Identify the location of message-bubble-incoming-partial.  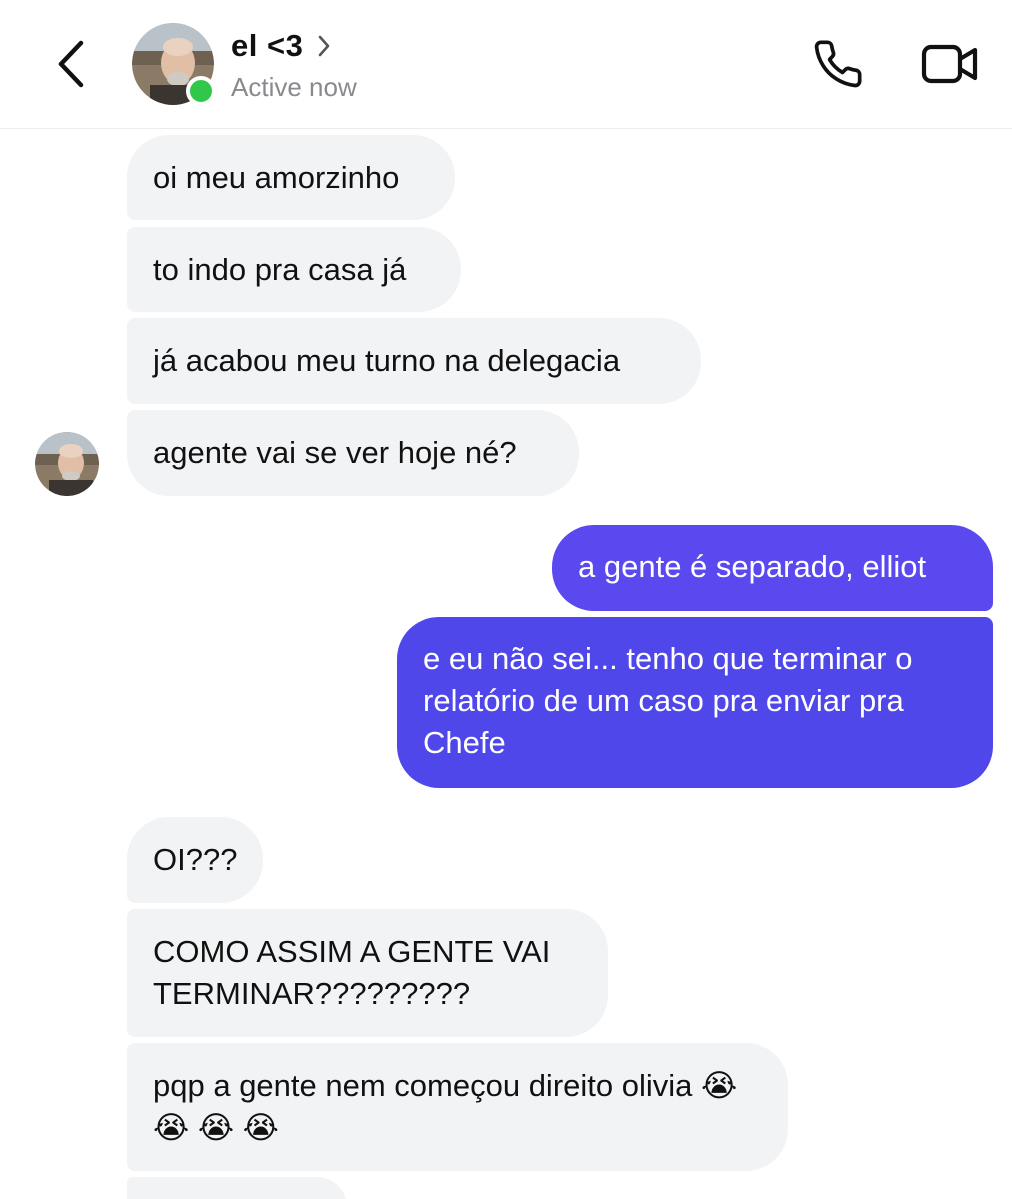
(237, 1188).